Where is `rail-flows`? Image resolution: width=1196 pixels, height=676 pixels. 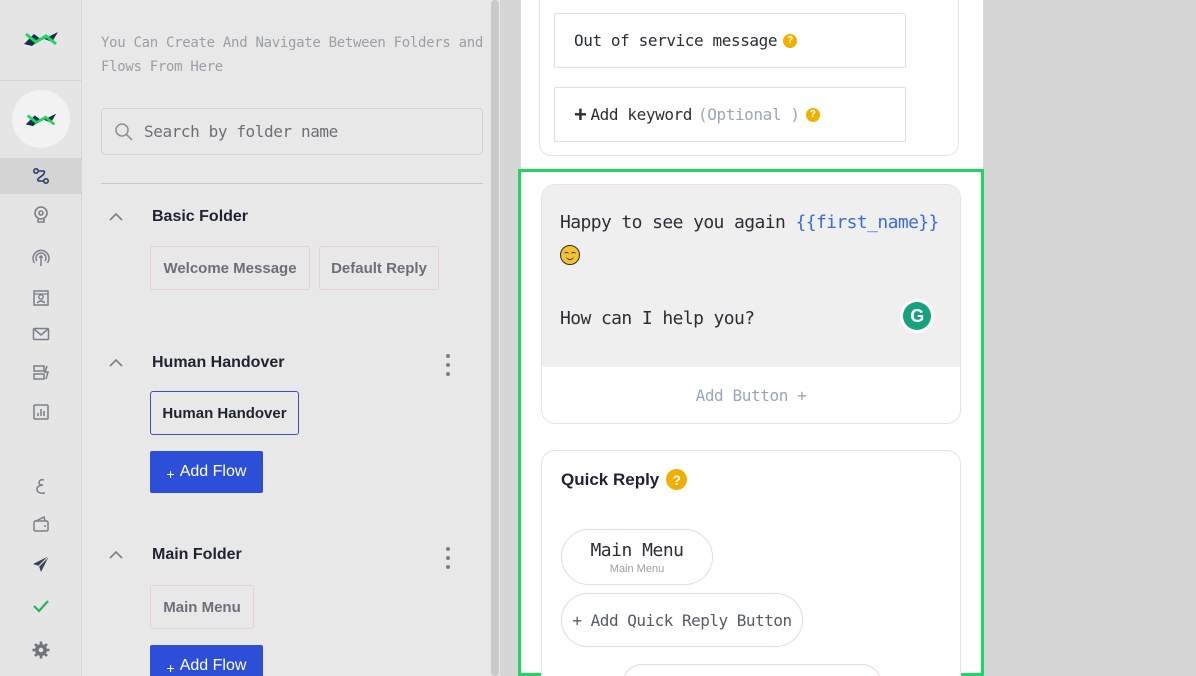
rail-flows is located at coordinates (41, 176).